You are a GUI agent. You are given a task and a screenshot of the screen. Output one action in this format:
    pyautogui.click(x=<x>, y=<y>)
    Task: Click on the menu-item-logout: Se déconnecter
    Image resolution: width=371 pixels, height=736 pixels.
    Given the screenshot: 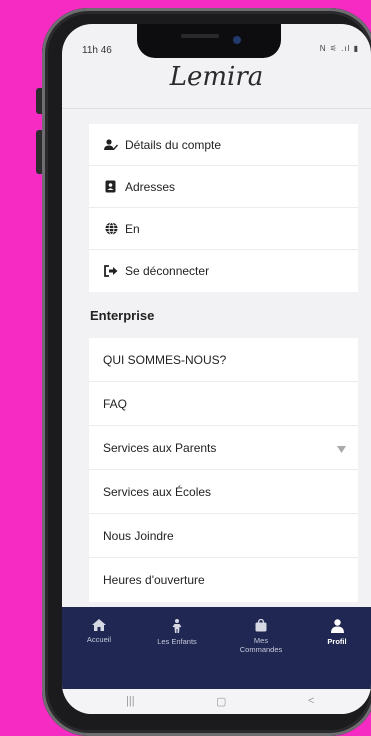 What is the action you would take?
    pyautogui.click(x=223, y=271)
    